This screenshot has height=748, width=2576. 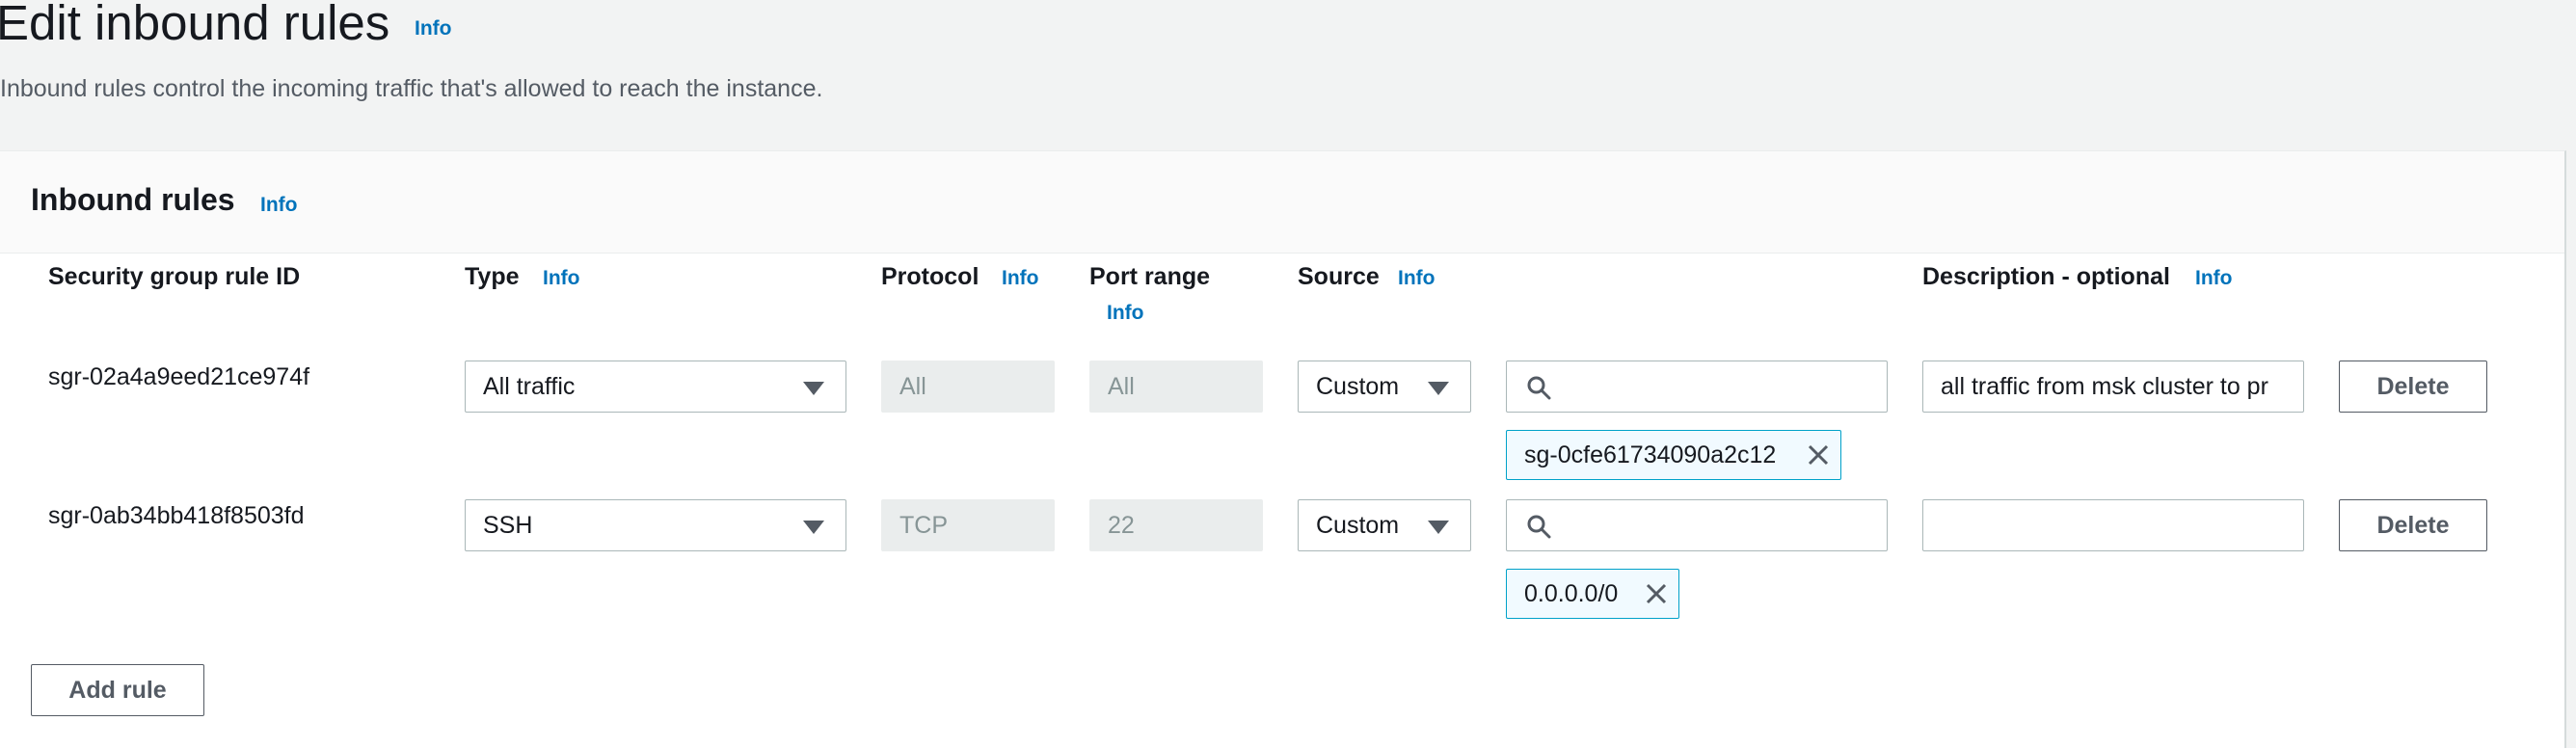 I want to click on source-token: sg-0cfe61734090a2c12, so click(x=1674, y=455).